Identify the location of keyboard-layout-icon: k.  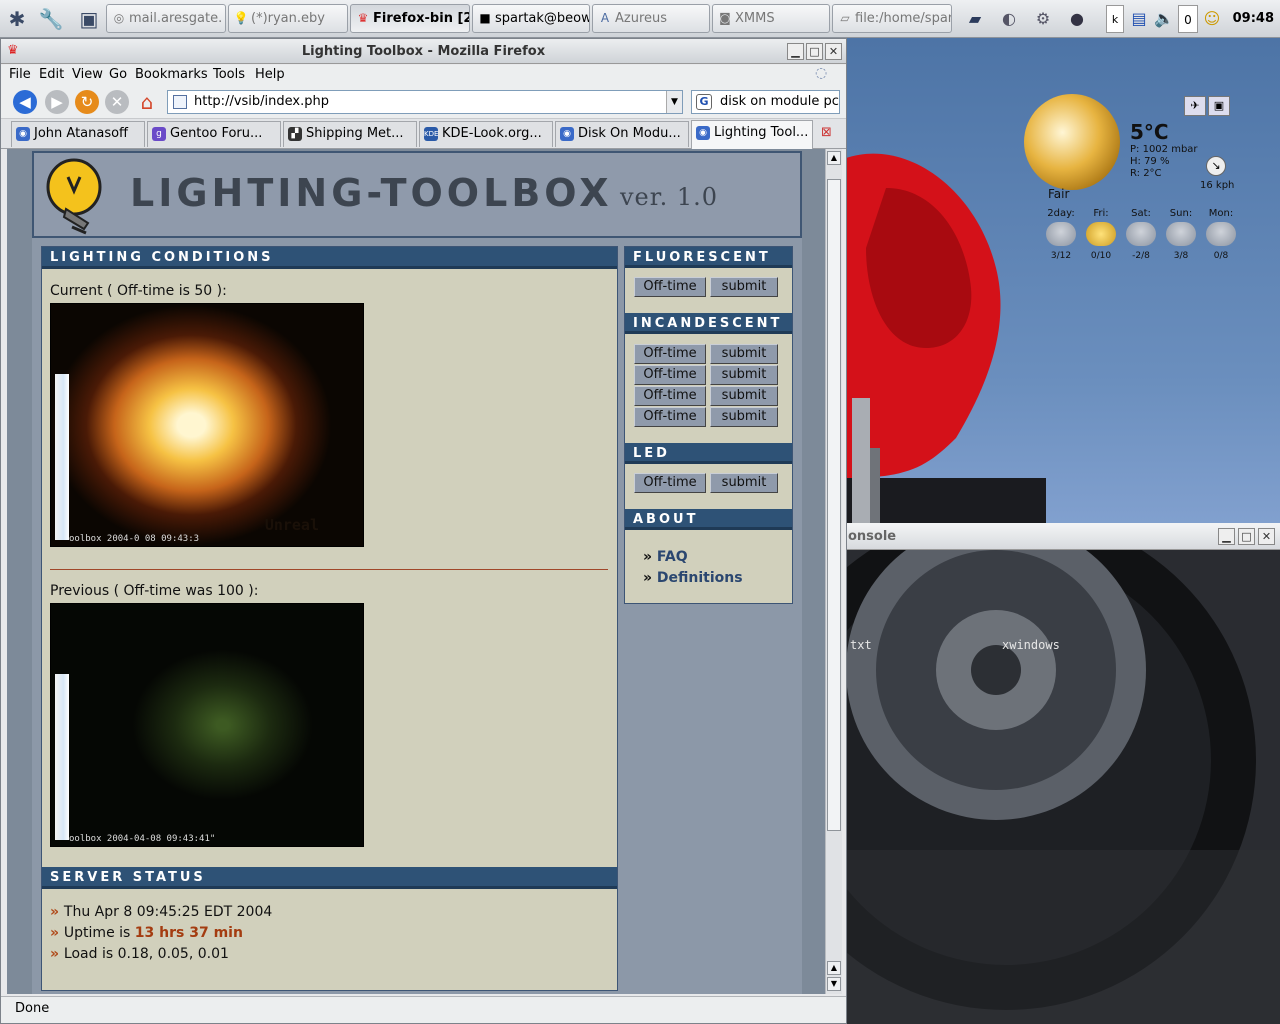
(1115, 19).